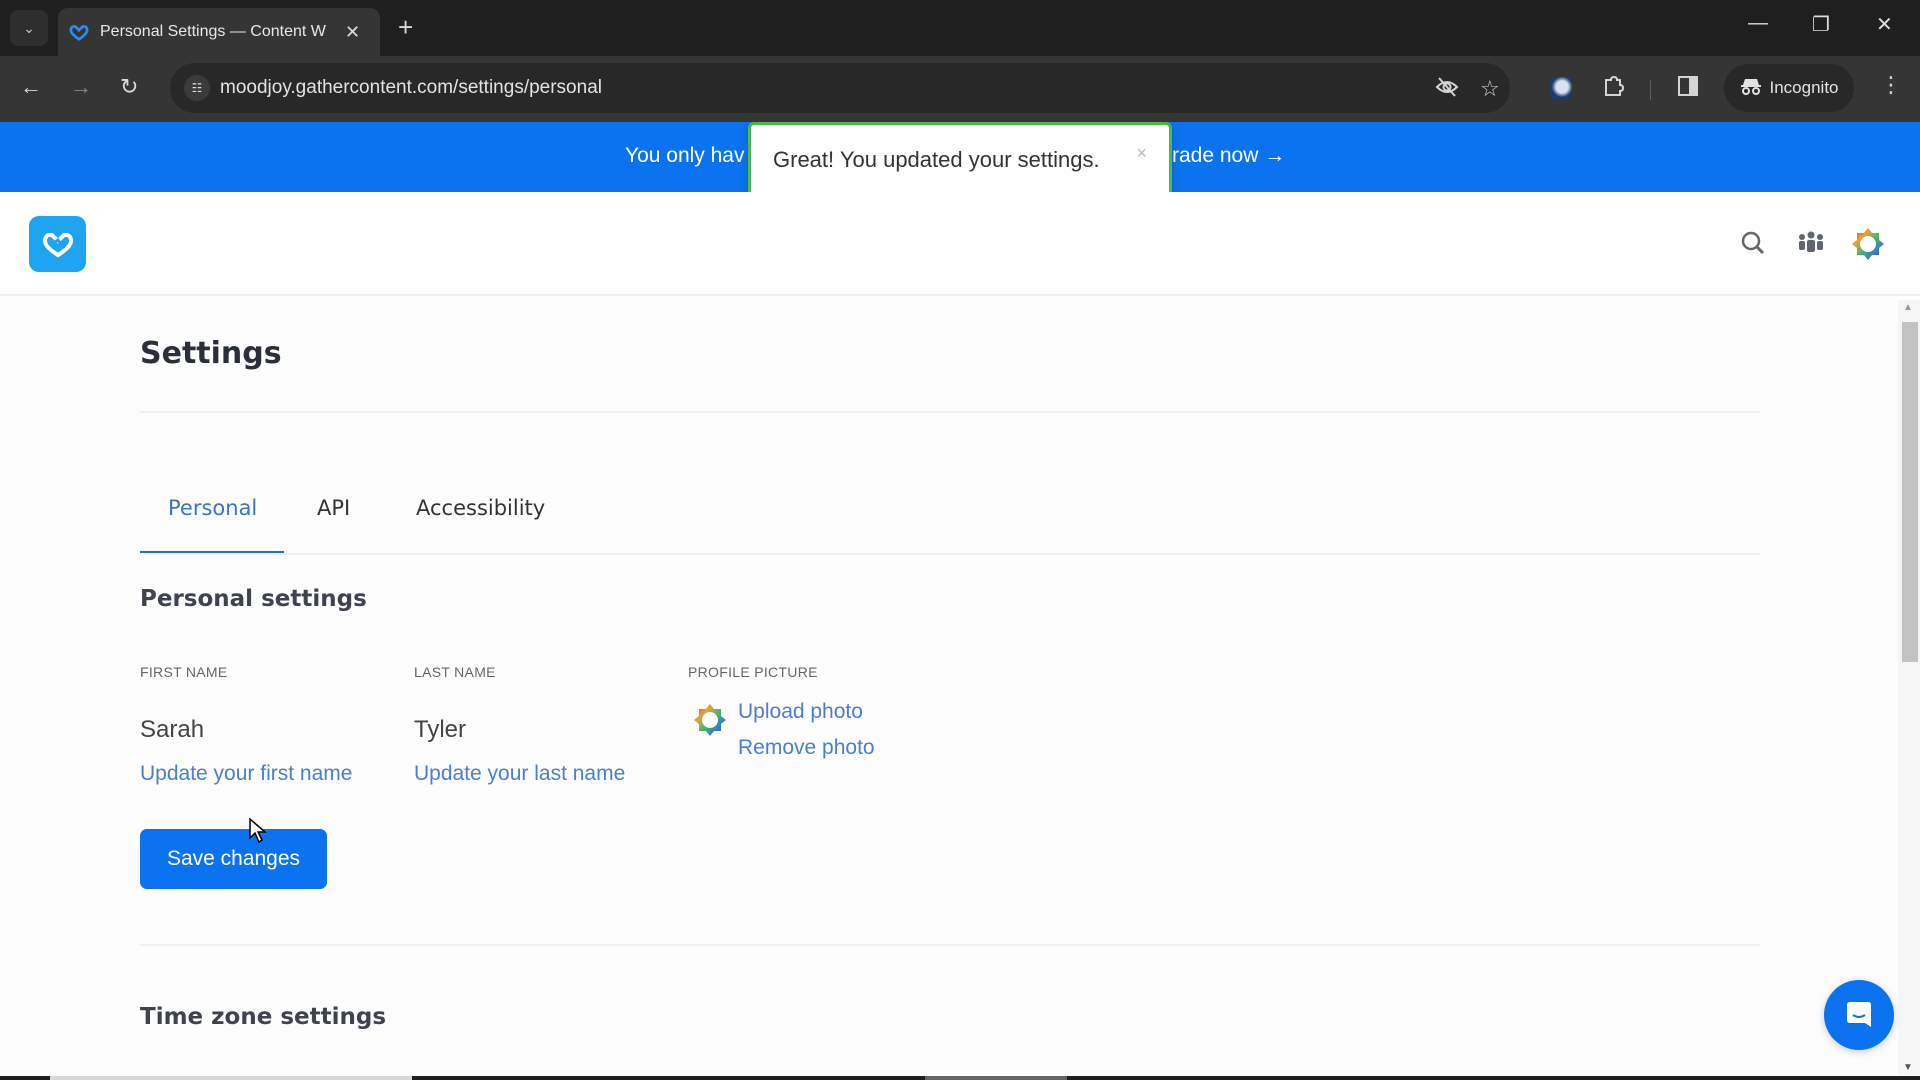 The width and height of the screenshot is (1920, 1080). I want to click on gathercontent-logo, so click(57, 244).